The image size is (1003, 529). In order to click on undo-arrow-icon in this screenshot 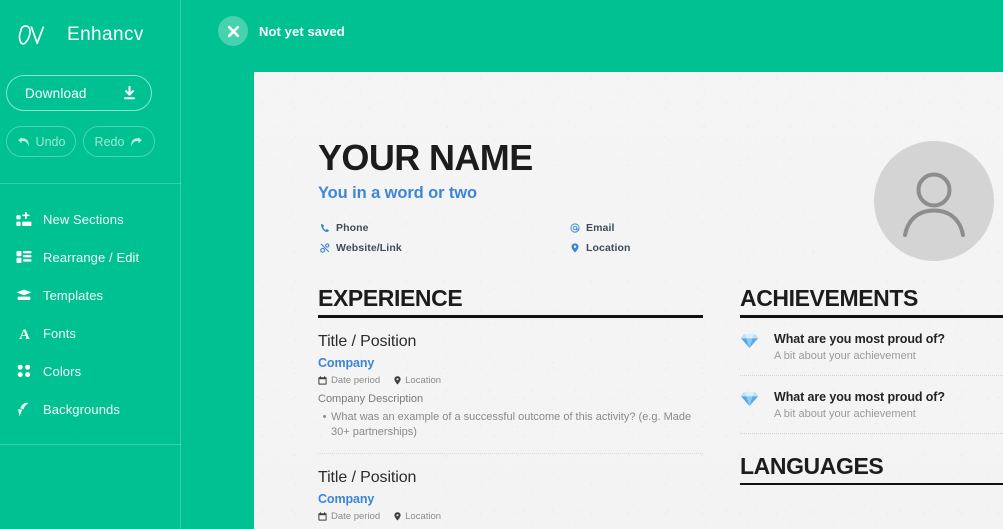, I will do `click(23, 142)`.